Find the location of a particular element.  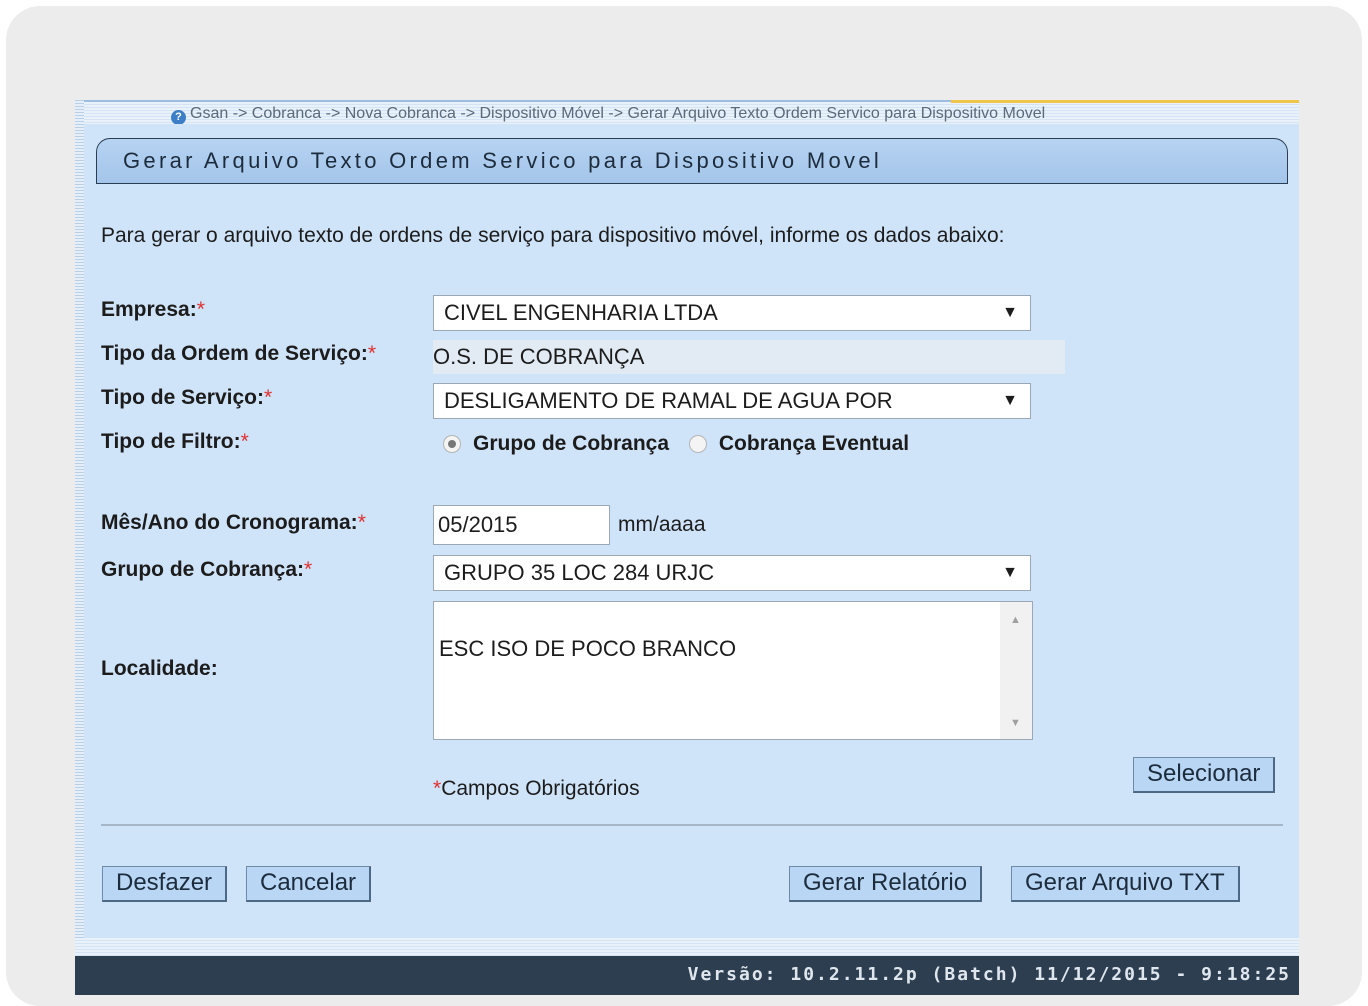

mes-ano-label: Mês/Ano do Cronograma:* is located at coordinates (233, 522).